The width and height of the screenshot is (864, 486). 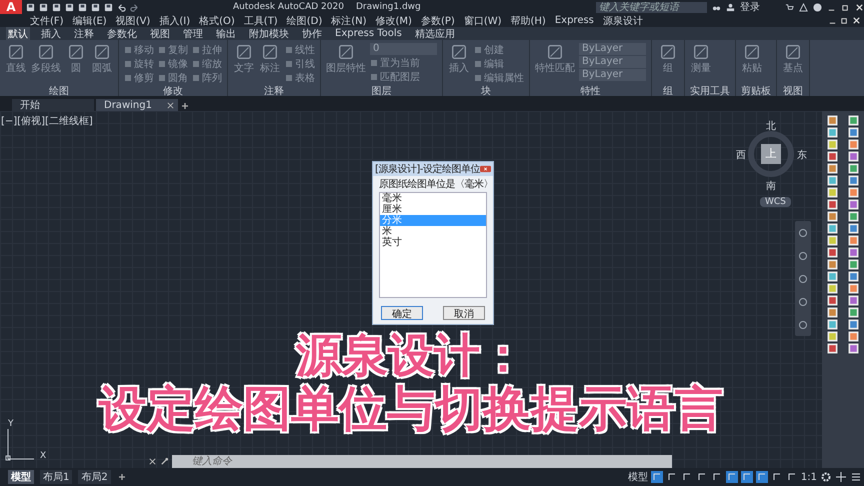 What do you see at coordinates (499, 49) in the screenshot?
I see `ribbon-tool: 创建` at bounding box center [499, 49].